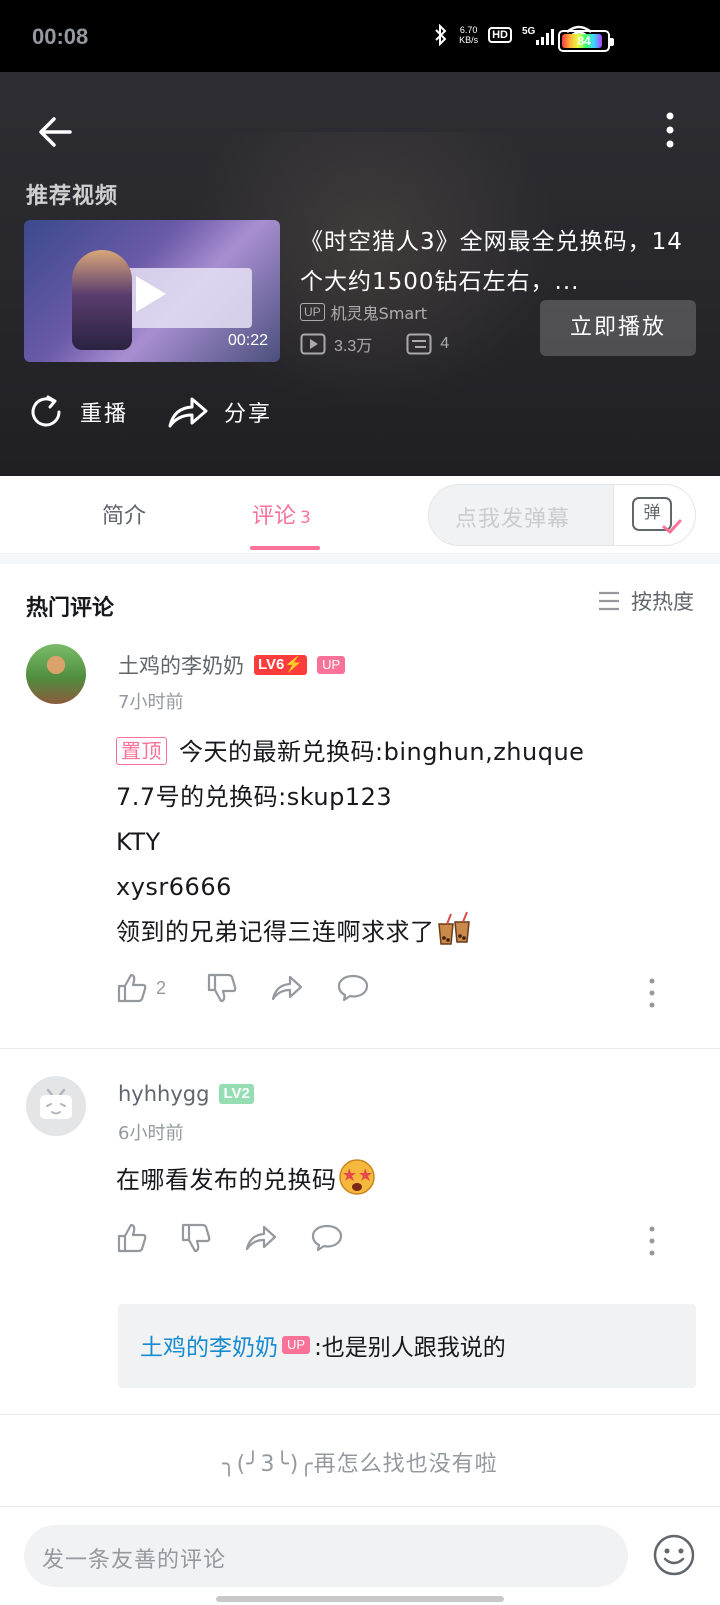 This screenshot has height=1605, width=720. I want to click on uploader-name: 机灵鬼Smart, so click(379, 313).